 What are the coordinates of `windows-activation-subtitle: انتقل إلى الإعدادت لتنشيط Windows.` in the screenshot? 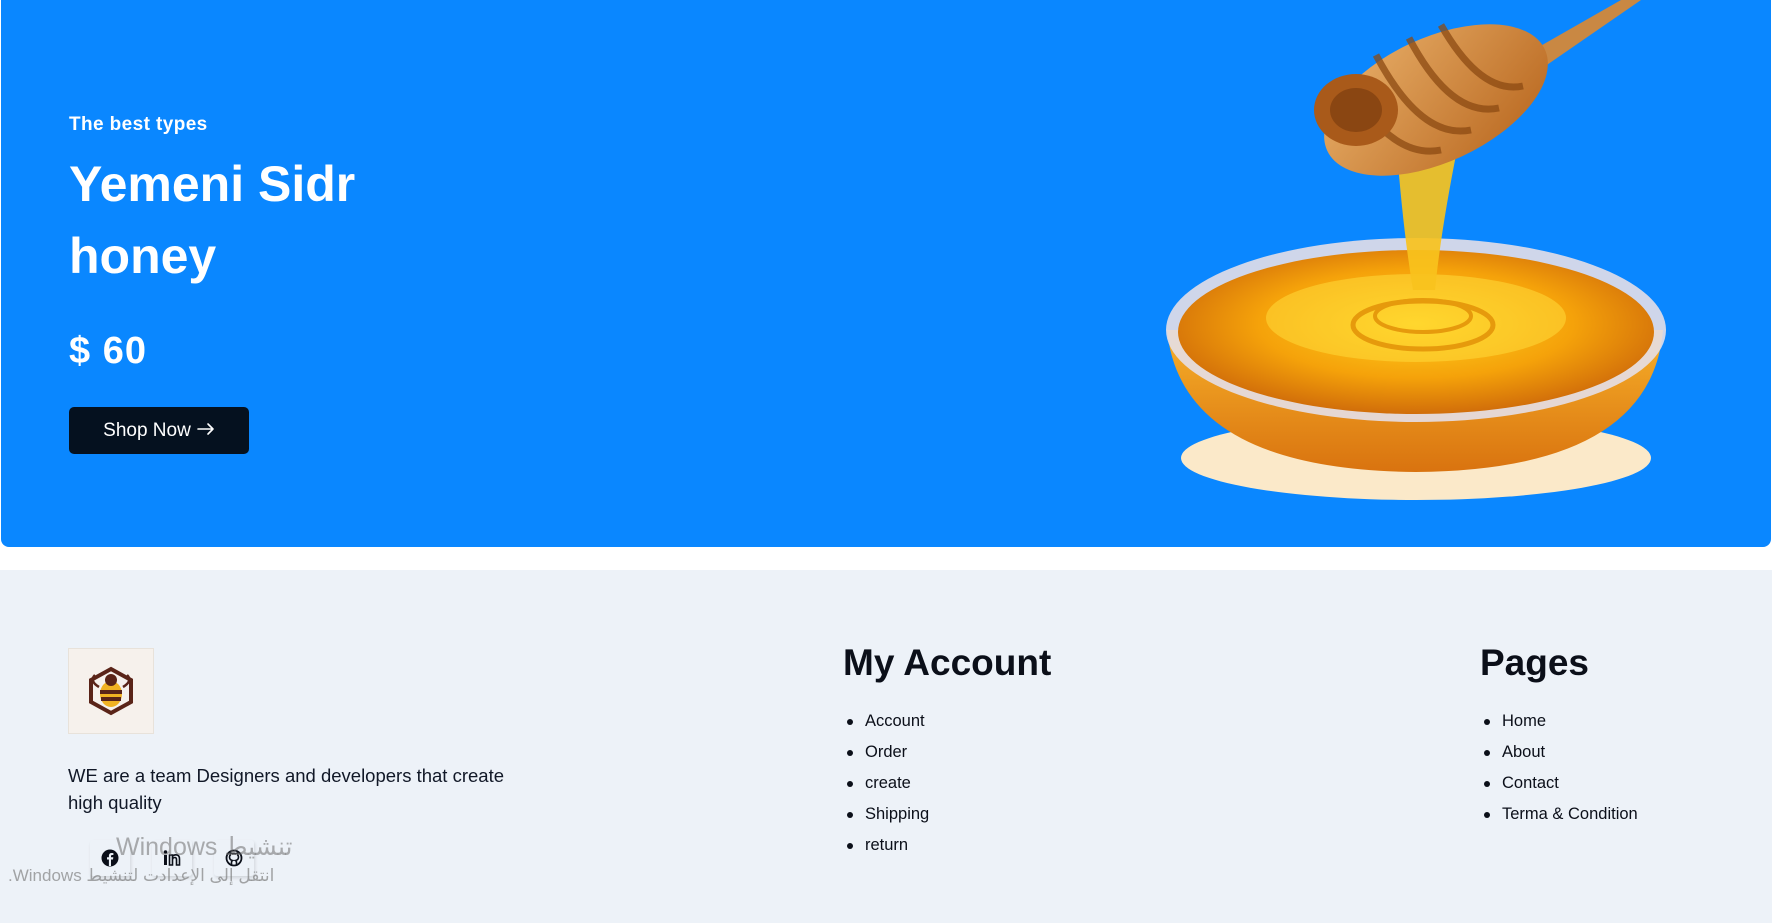 It's located at (141, 875).